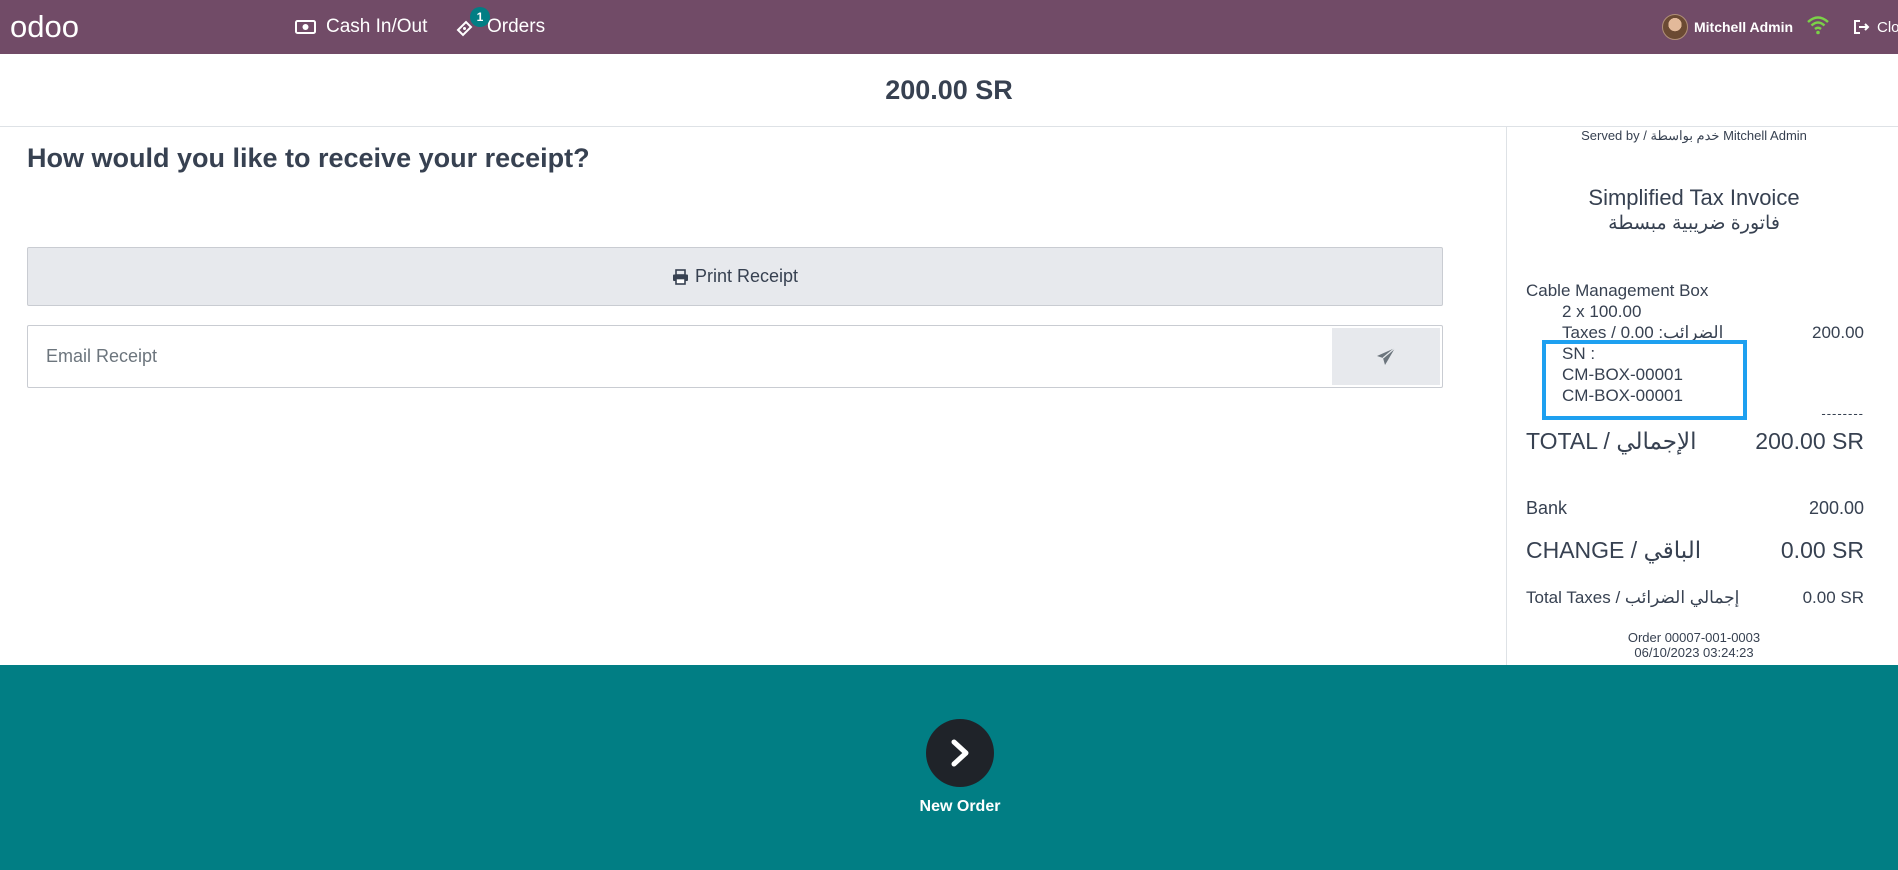 The height and width of the screenshot is (870, 1898). I want to click on cash-icon, so click(305, 27).